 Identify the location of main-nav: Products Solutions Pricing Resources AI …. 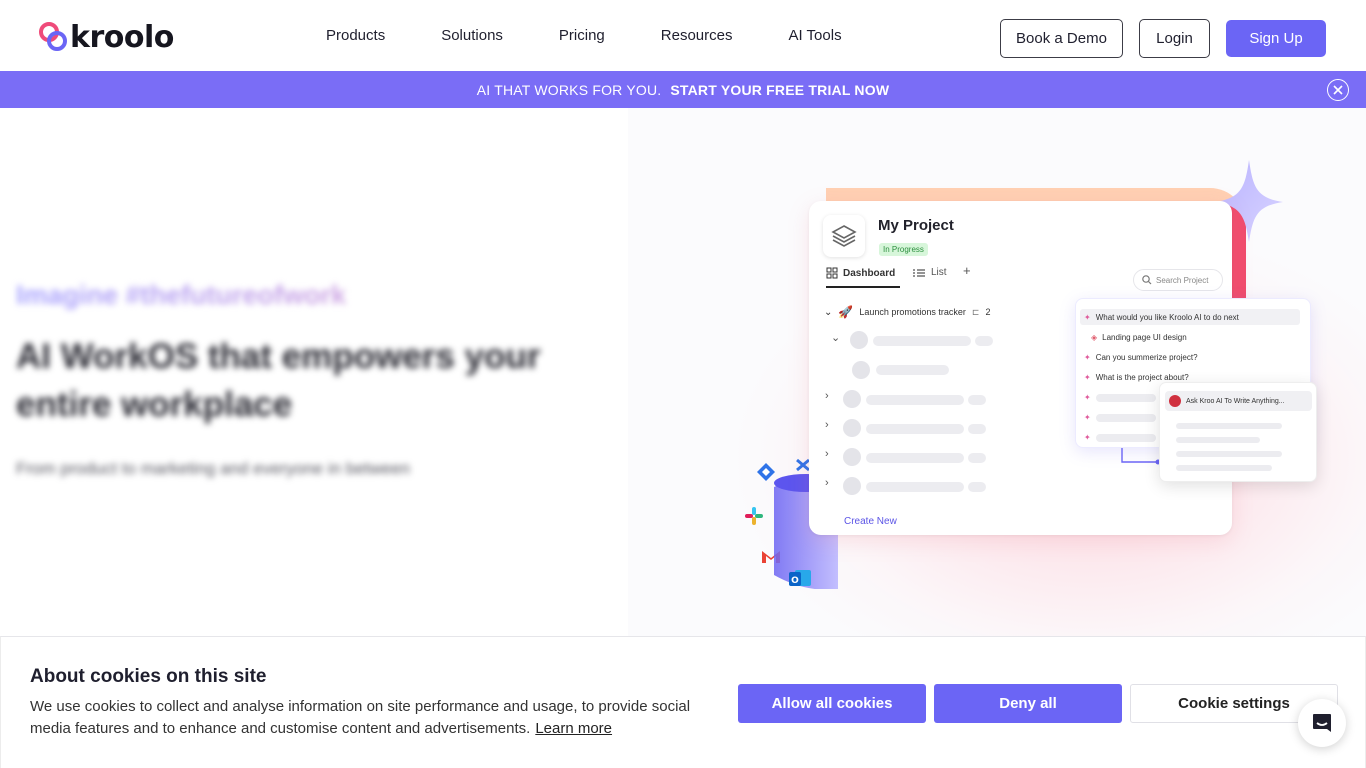
(584, 35).